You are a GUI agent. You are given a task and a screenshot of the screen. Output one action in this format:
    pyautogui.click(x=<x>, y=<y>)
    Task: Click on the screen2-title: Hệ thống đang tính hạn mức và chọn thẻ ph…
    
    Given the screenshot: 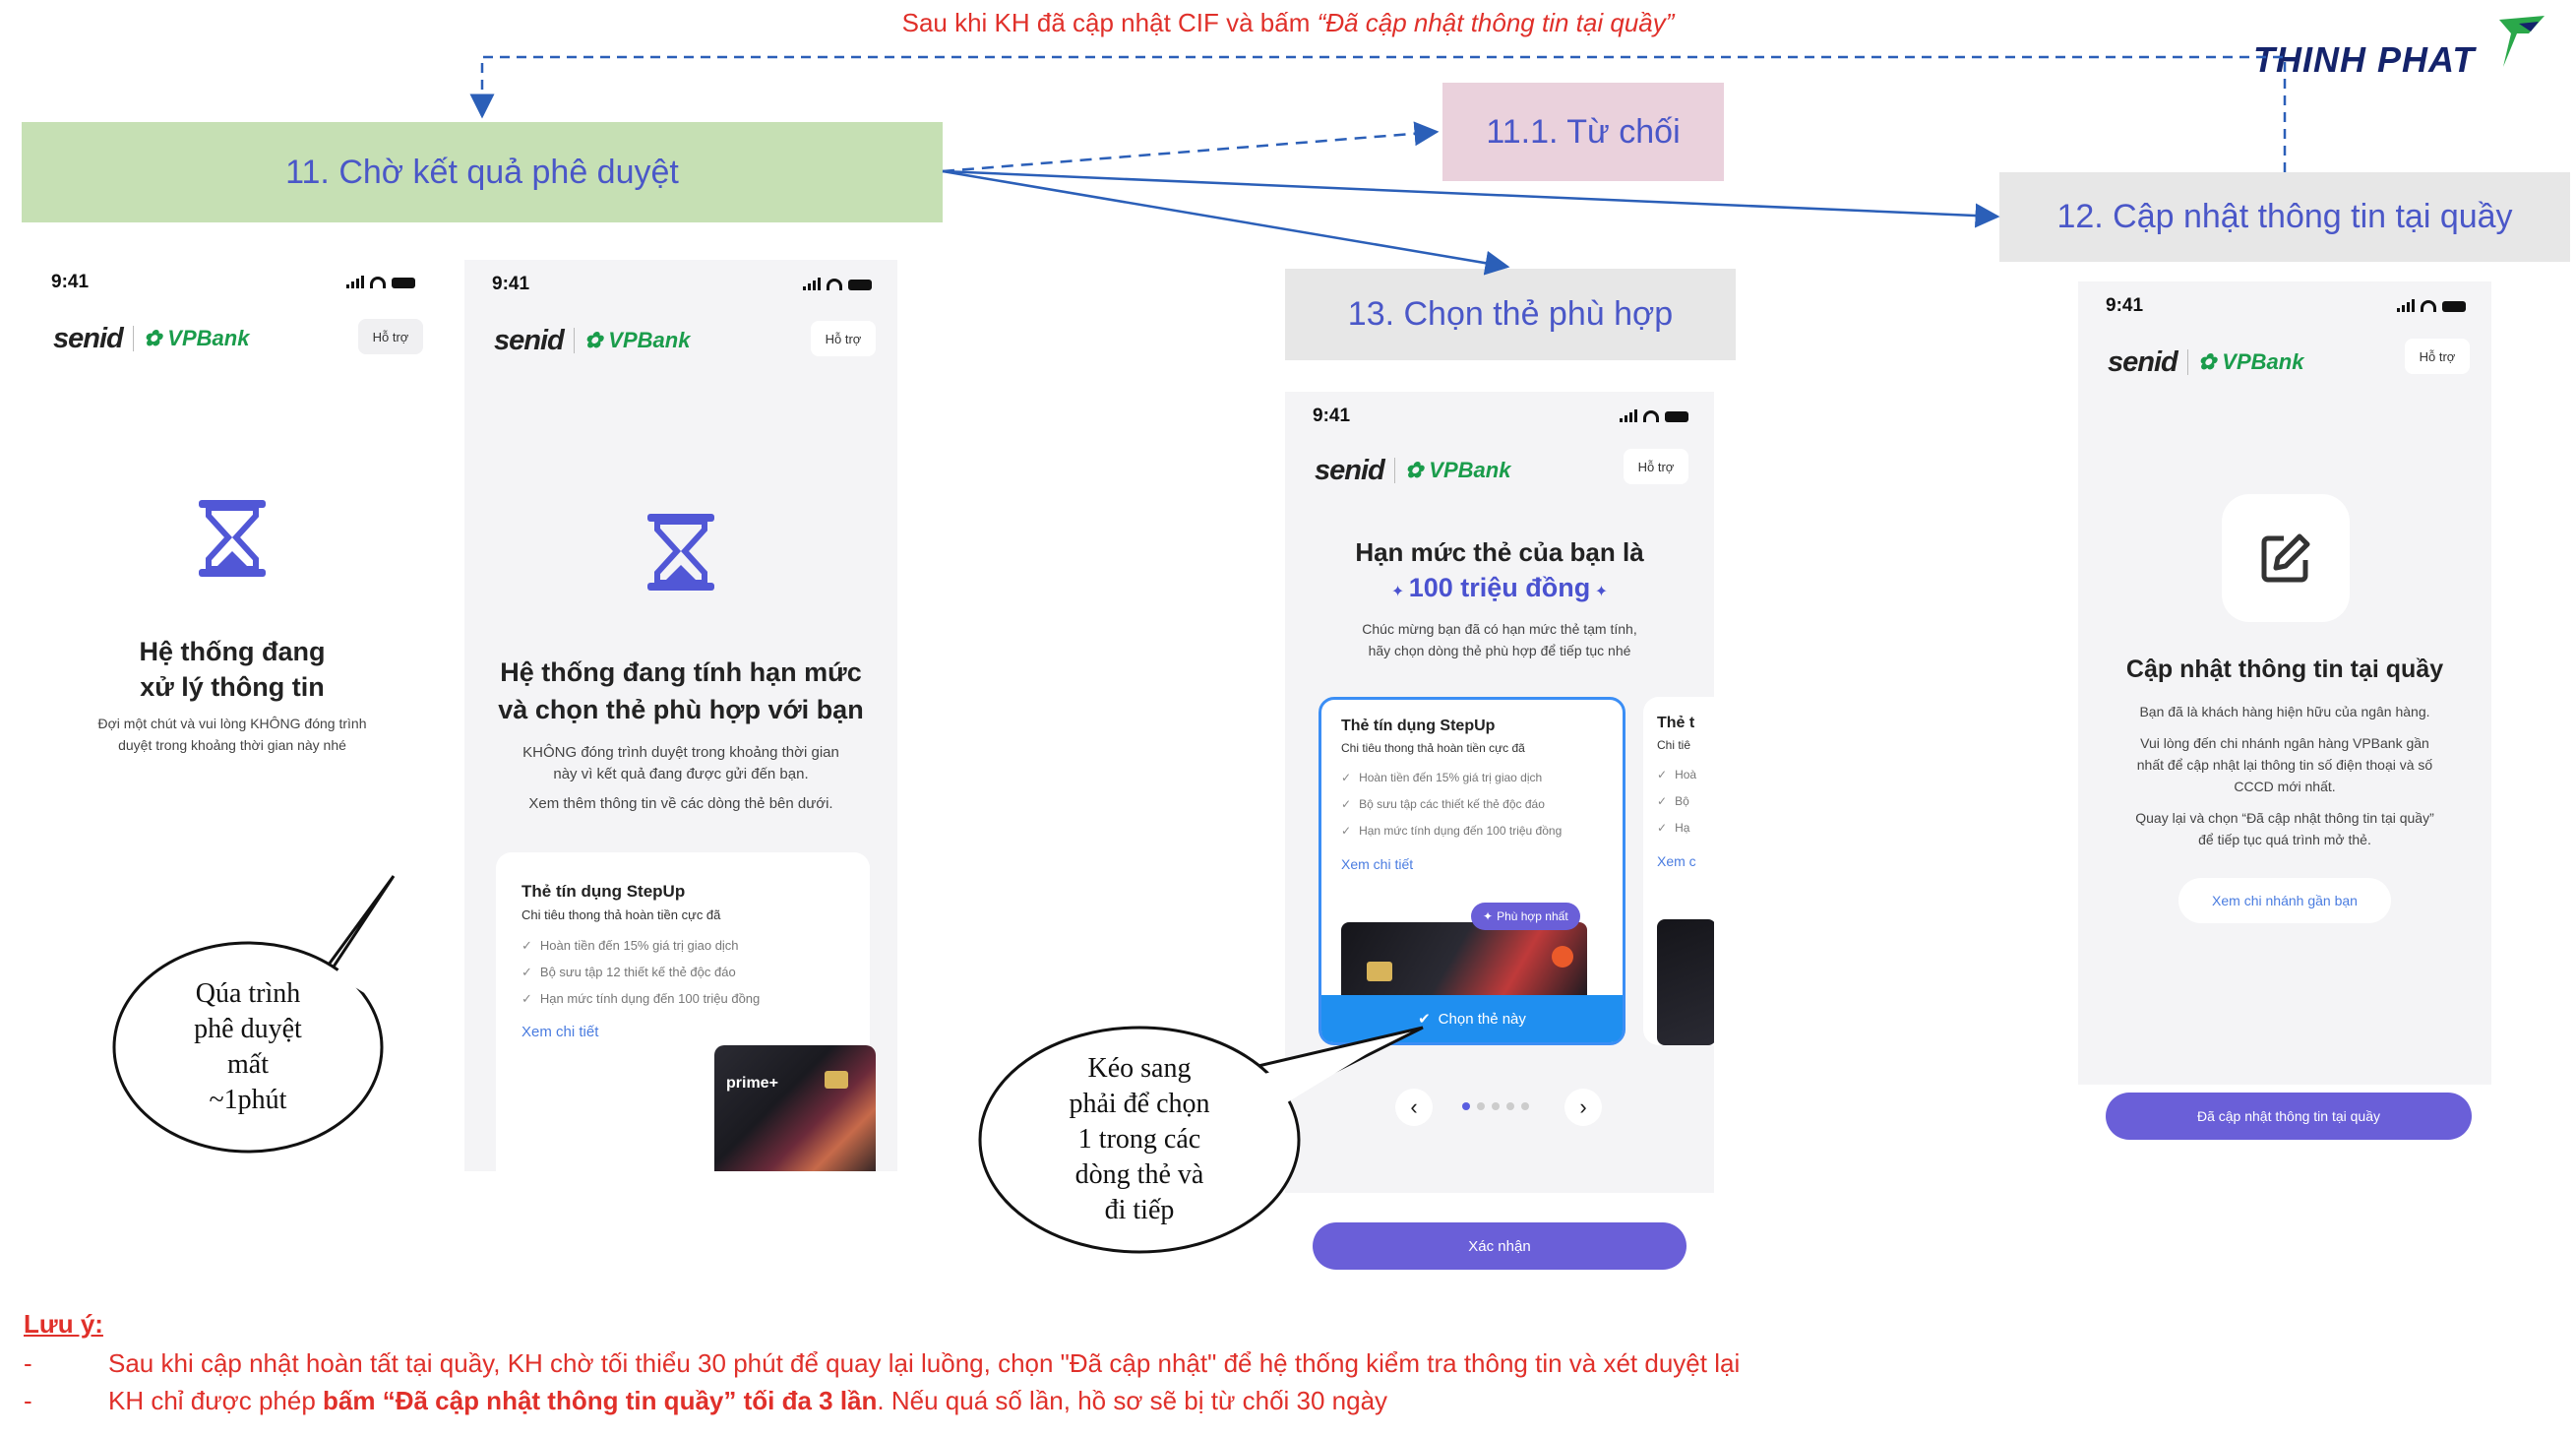 What is the action you would take?
    pyautogui.click(x=681, y=690)
    